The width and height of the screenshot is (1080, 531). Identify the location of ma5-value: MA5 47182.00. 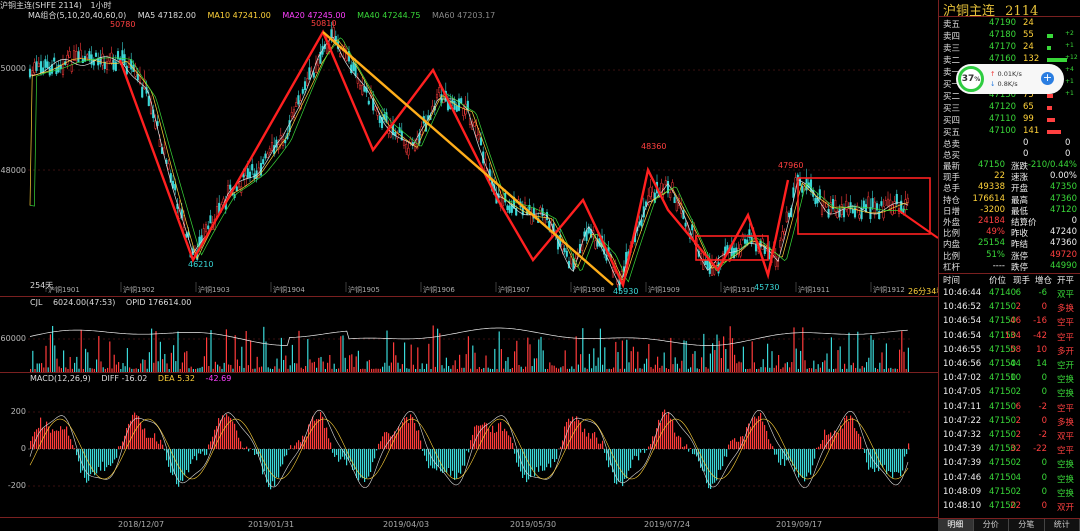
(166, 15).